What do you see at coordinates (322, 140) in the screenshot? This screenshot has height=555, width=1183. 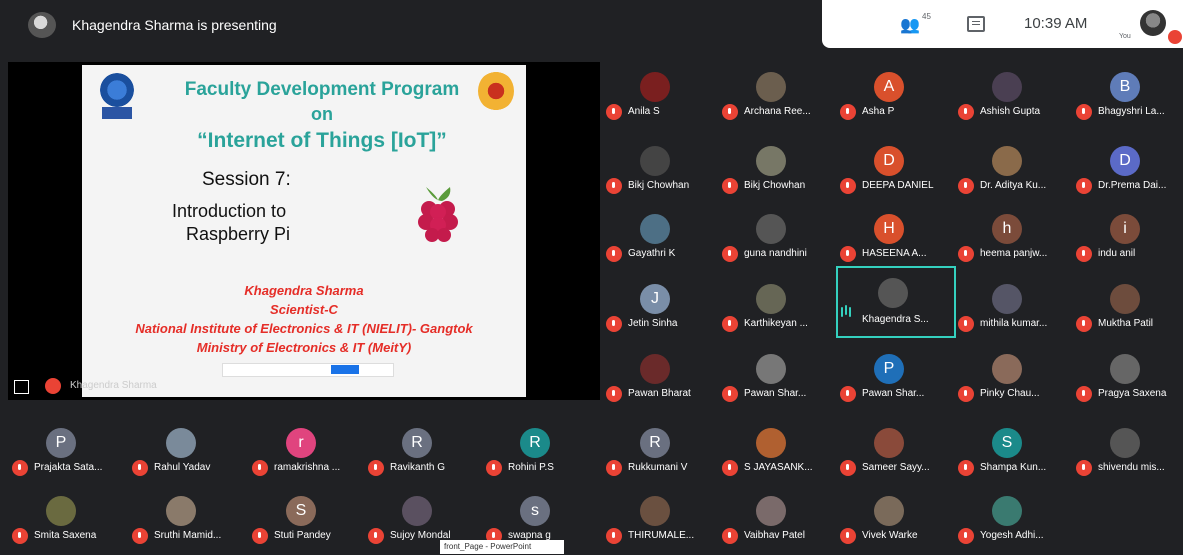 I see `slide-title-line3: “Internet of Things [IoT]”` at bounding box center [322, 140].